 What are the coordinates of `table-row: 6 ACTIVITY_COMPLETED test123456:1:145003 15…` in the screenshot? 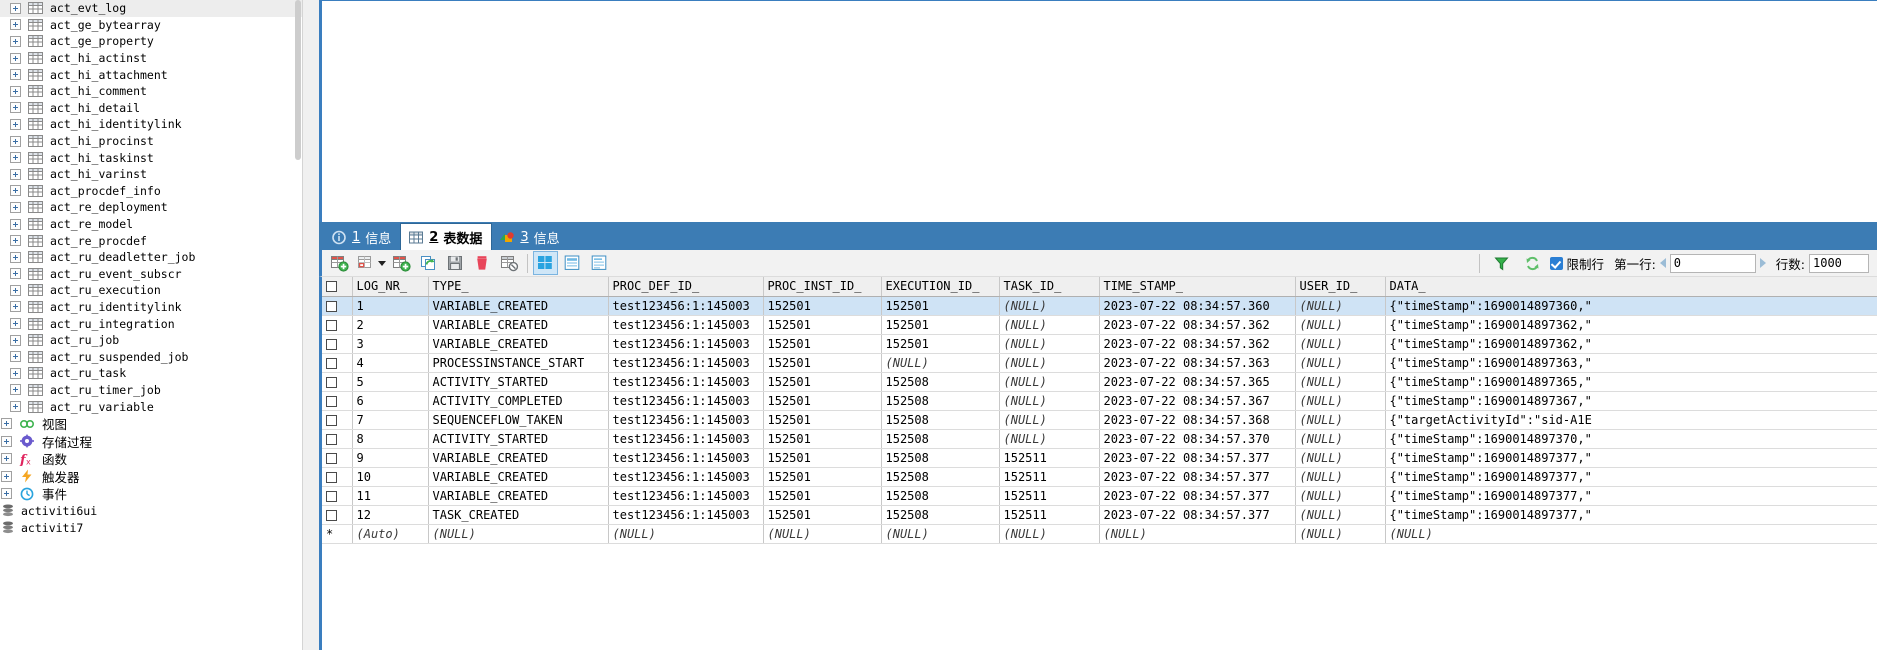 It's located at (1099, 401).